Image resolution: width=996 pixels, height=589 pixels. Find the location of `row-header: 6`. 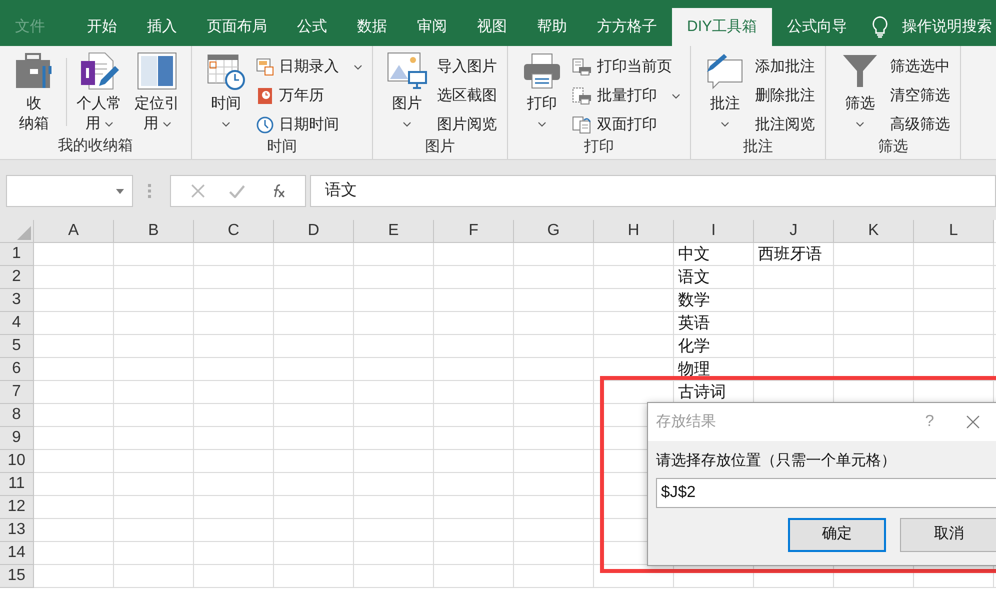

row-header: 6 is located at coordinates (17, 369).